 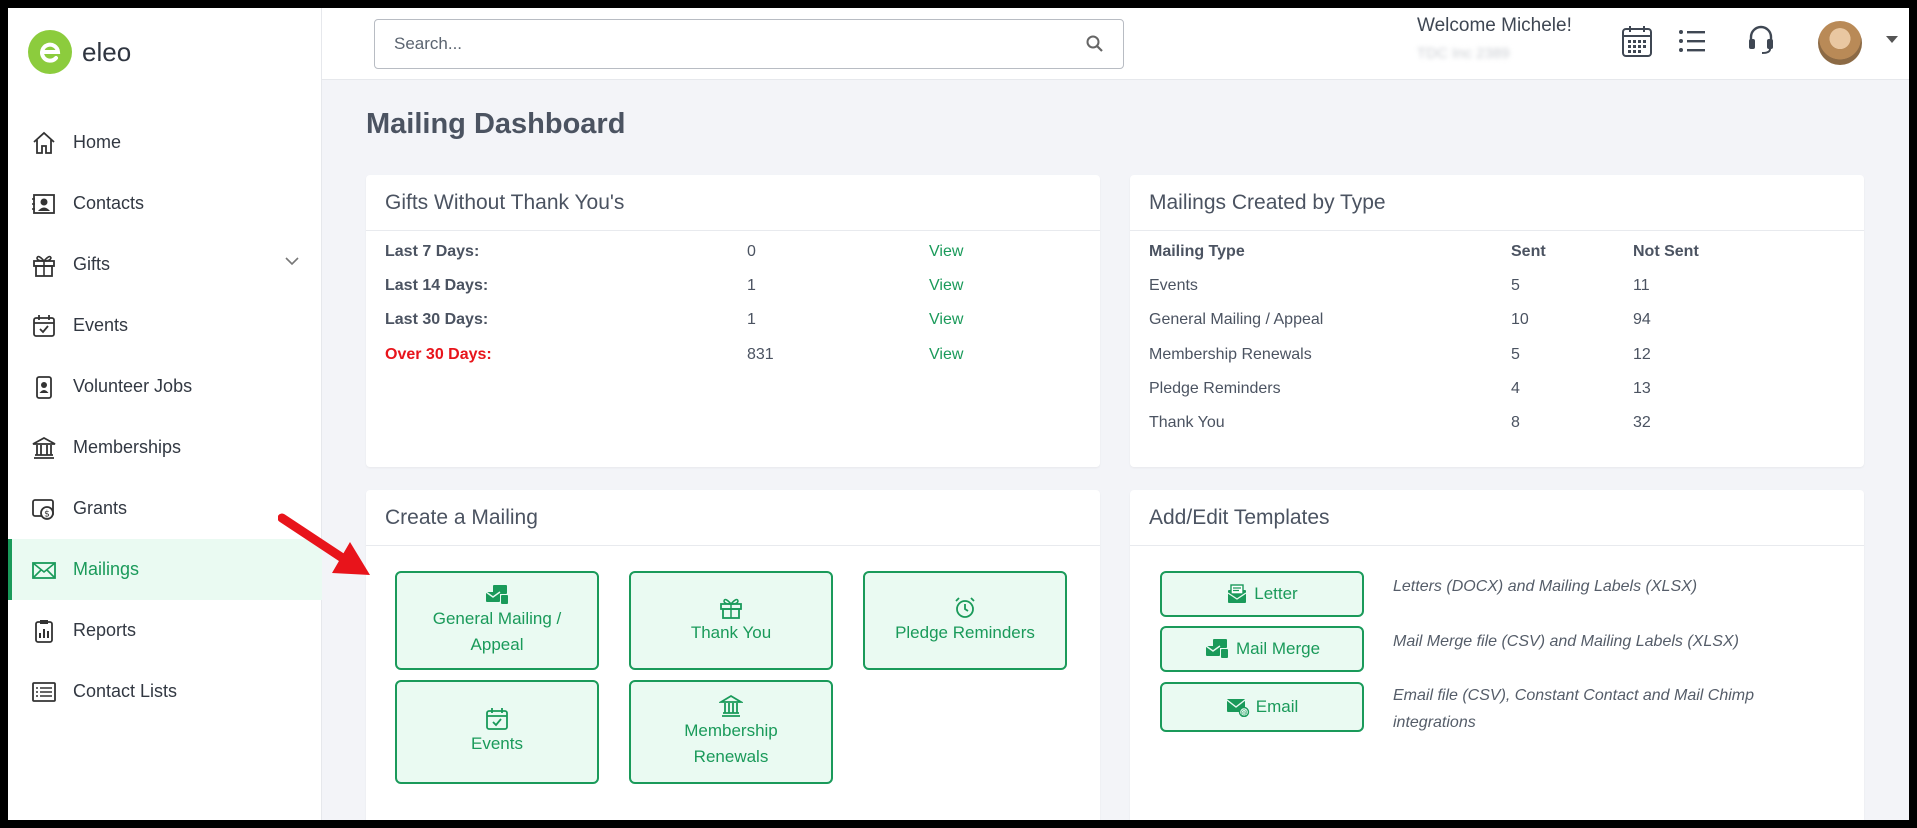 I want to click on sidebar-item-label: Volunteer Jobs, so click(x=133, y=386).